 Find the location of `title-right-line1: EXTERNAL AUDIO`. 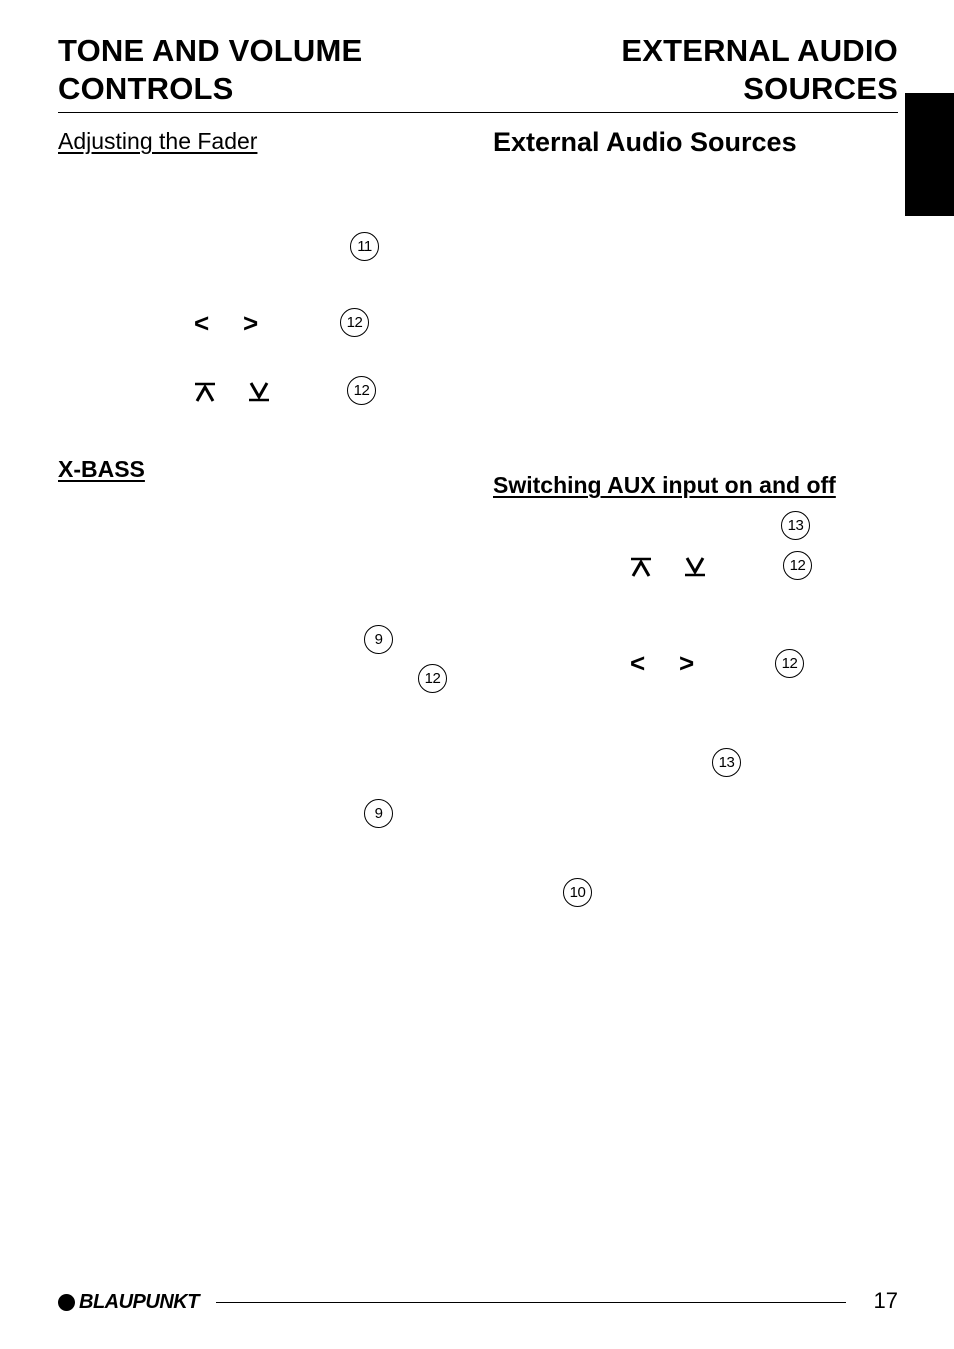

title-right-line1: EXTERNAL AUDIO is located at coordinates (759, 50).